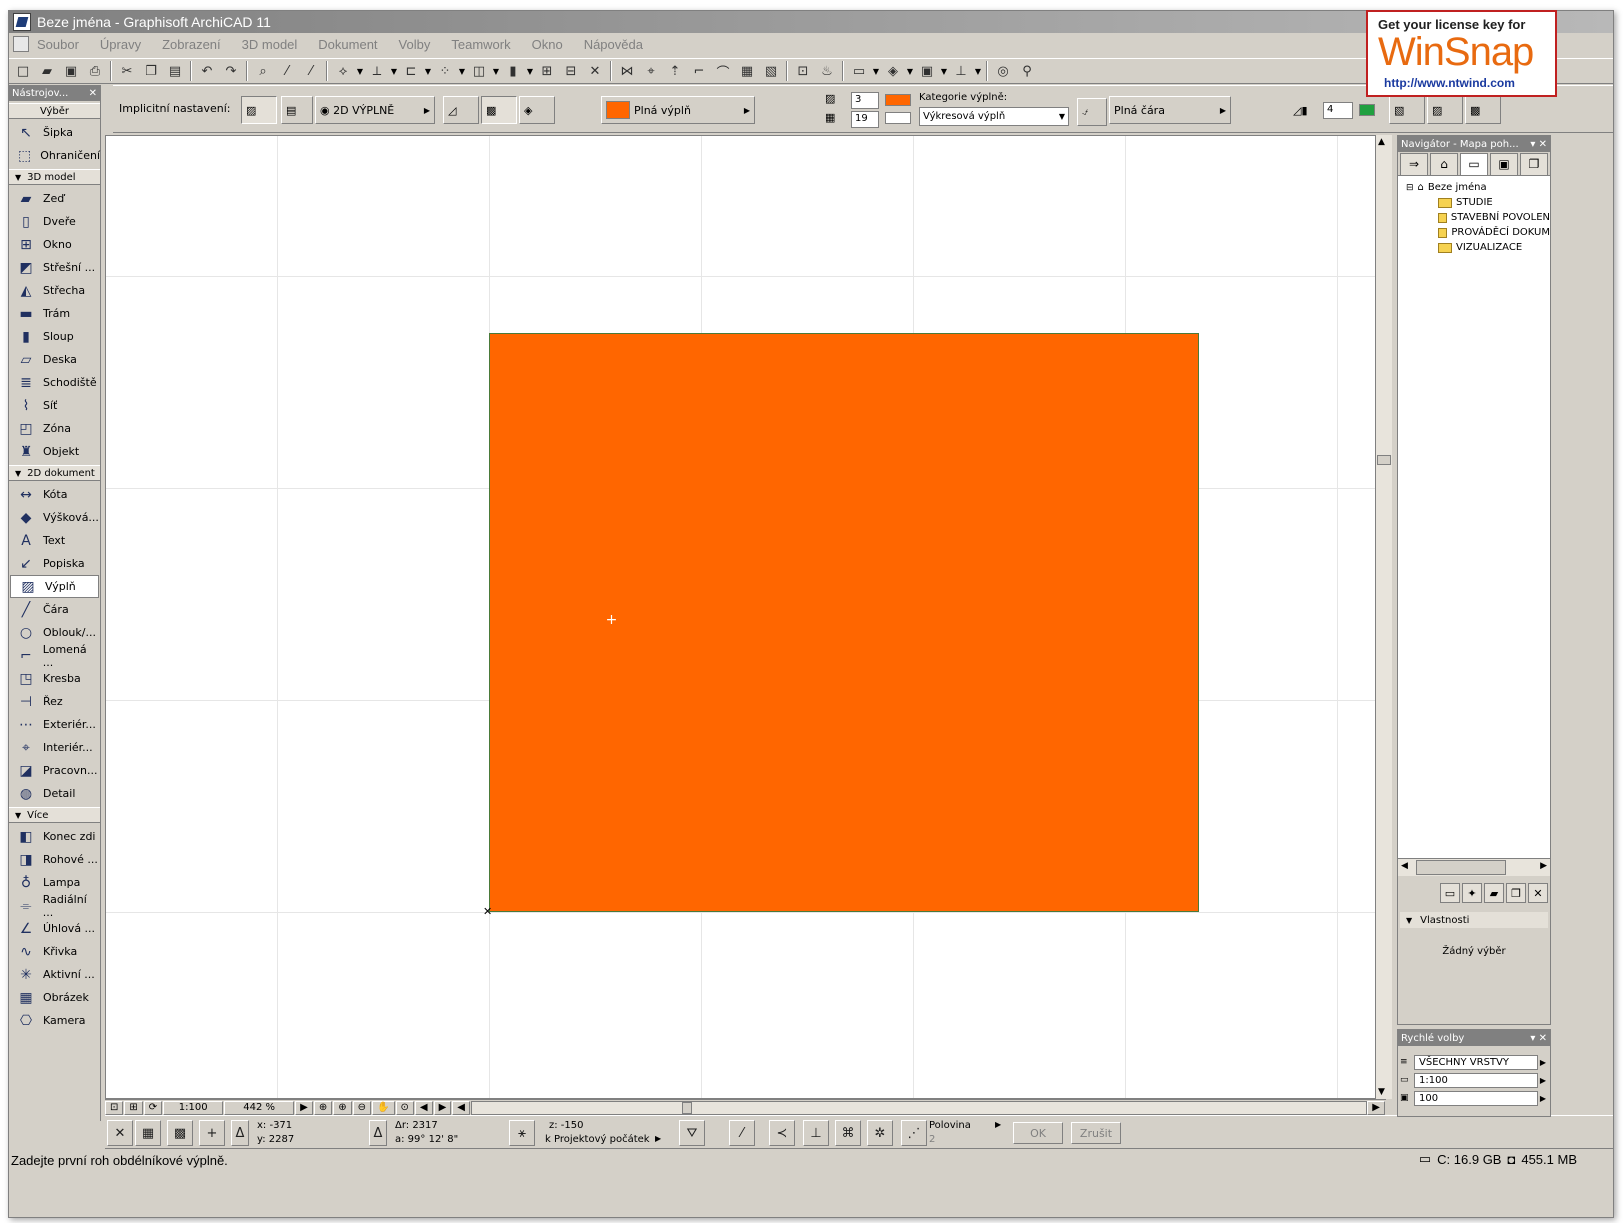 Image resolution: width=1623 pixels, height=1223 pixels. Describe the element at coordinates (22, 22) in the screenshot. I see `archicad-app-icon` at that location.